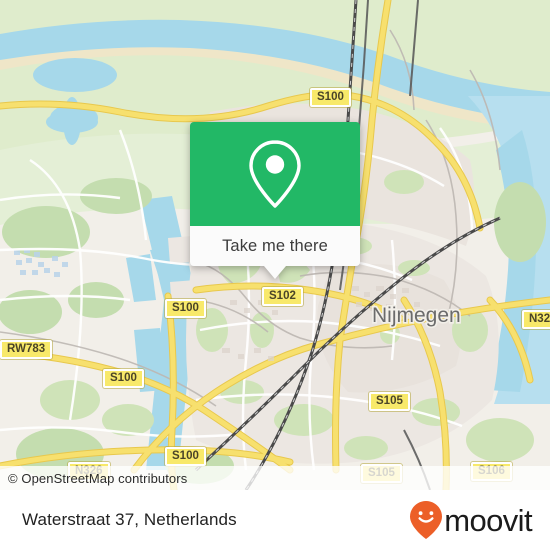 This screenshot has width=550, height=550. What do you see at coordinates (416, 315) in the screenshot?
I see `map-city-label: Nijmegen` at bounding box center [416, 315].